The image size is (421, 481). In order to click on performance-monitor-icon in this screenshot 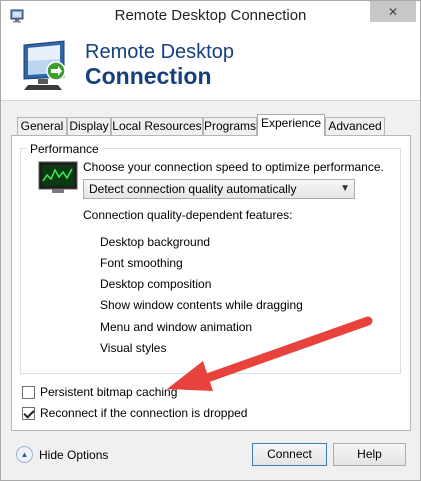, I will do `click(58, 177)`.